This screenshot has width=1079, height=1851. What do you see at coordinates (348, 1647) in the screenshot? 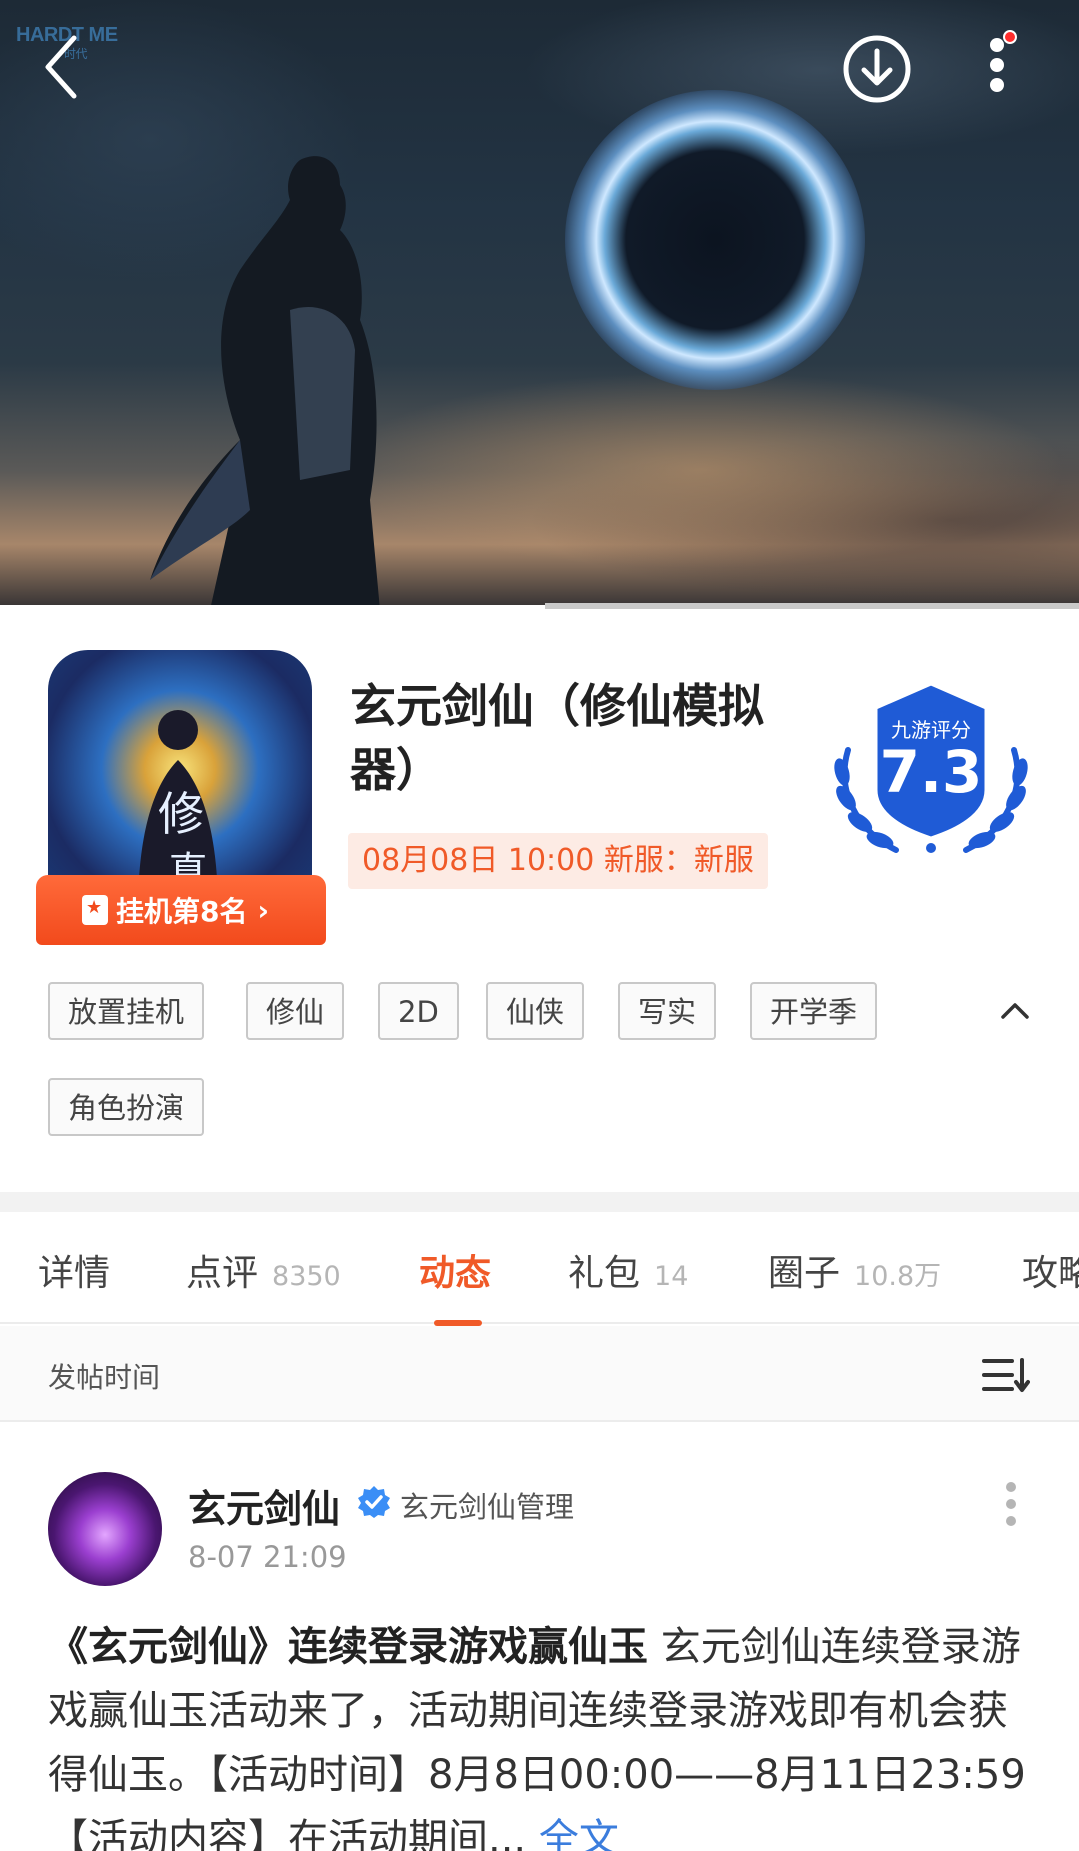
I see `post-headline: 《玄元剑仙》连续登录游戏赢仙玉` at bounding box center [348, 1647].